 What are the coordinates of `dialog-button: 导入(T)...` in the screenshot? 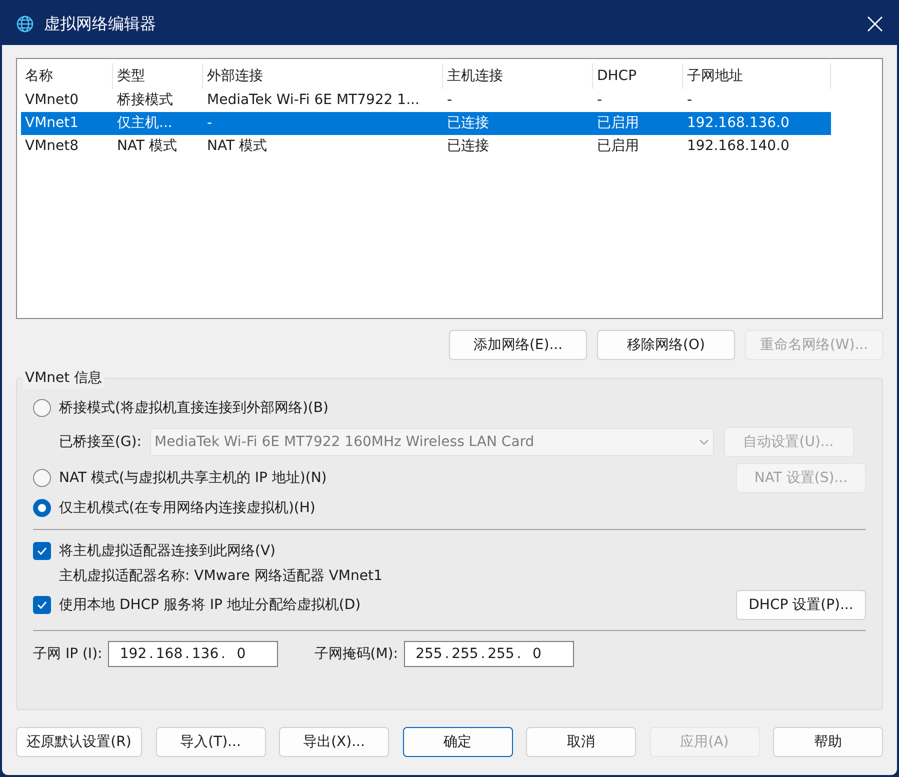 It's located at (211, 742).